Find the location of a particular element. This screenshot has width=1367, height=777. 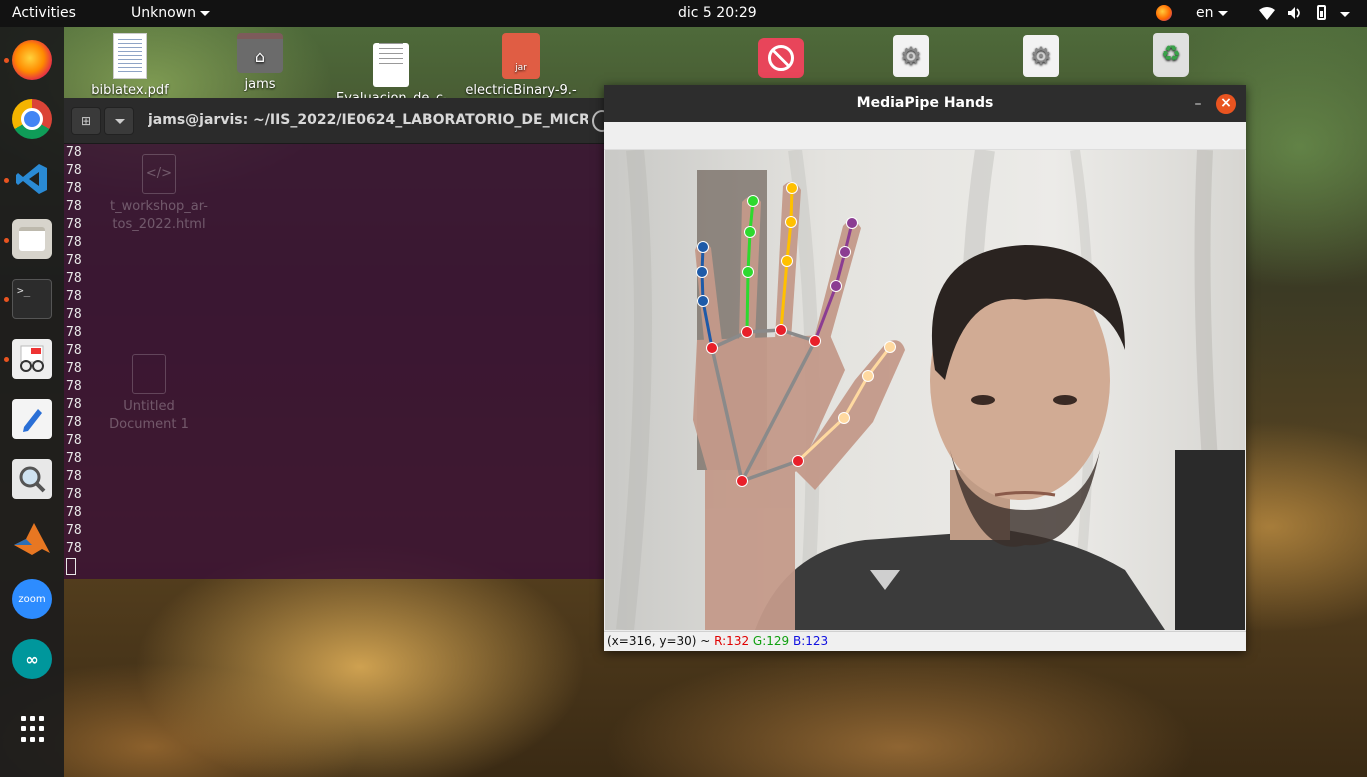

desktop-mount-icon is located at coordinates (781, 58).